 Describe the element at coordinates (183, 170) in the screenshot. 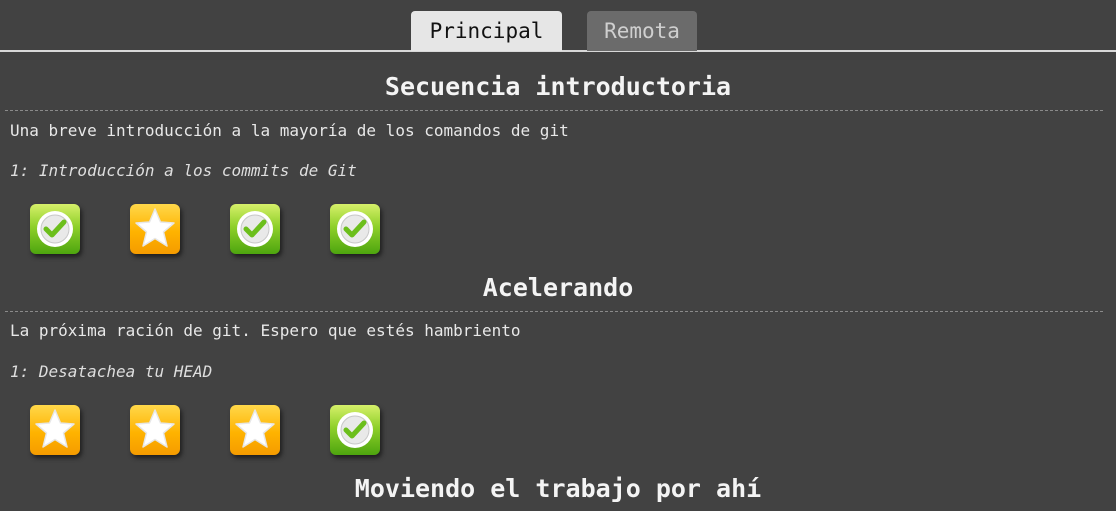

I see `level-name-intro: 1: Introducción a los commits de Git` at that location.